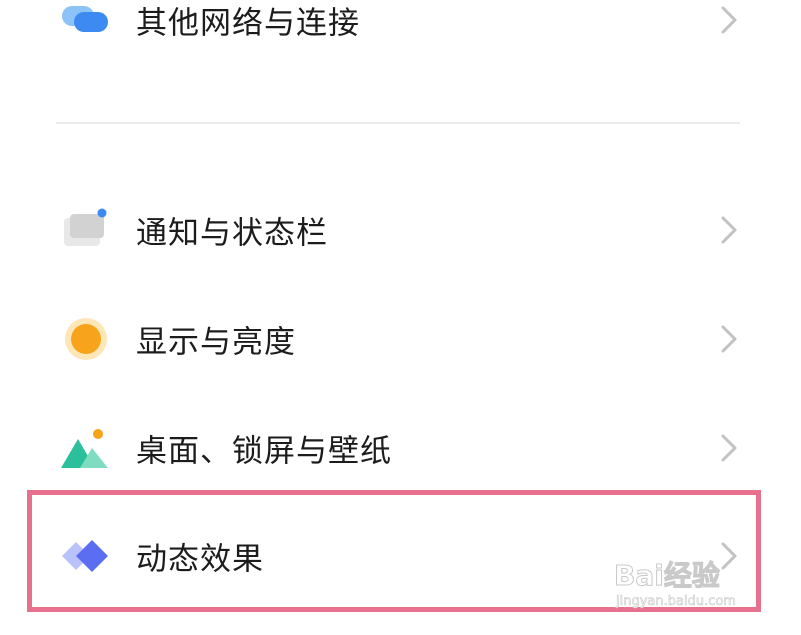  I want to click on section-divider, so click(398, 123).